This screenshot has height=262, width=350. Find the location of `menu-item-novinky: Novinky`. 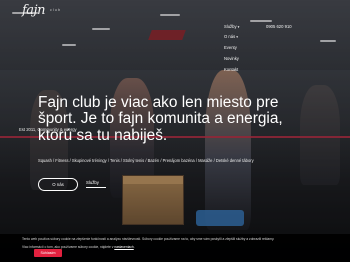

menu-item-novinky: Novinky is located at coordinates (231, 58).